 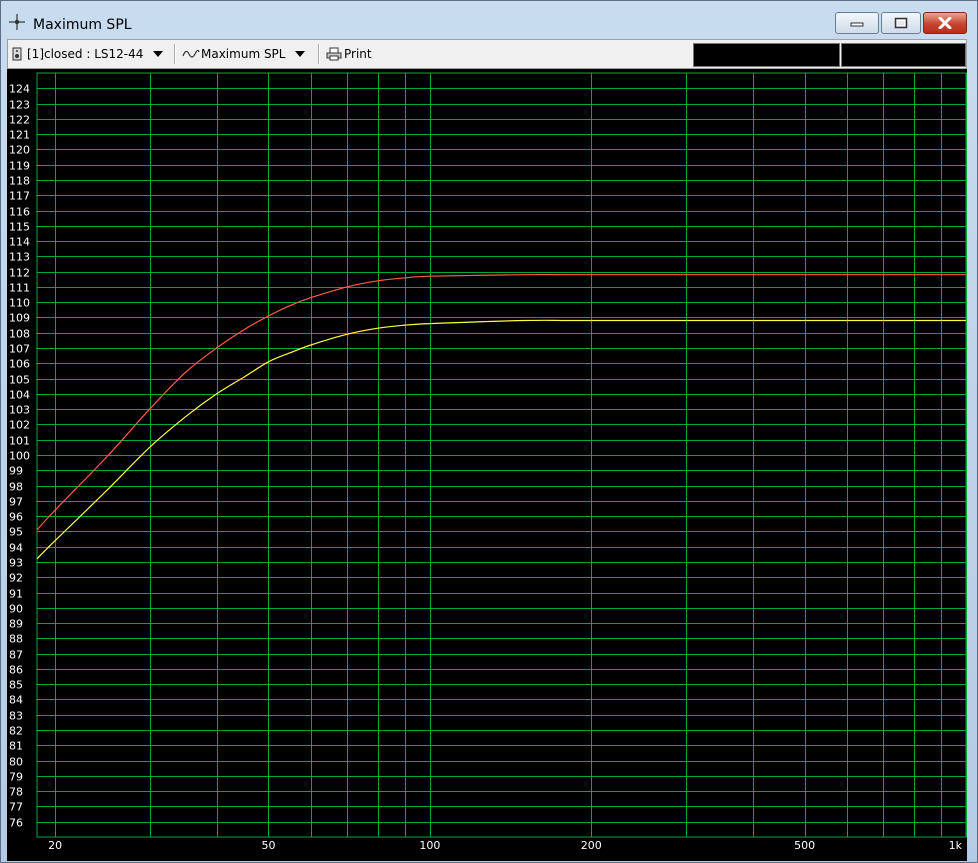 I want to click on maximize-button, so click(x=901, y=23).